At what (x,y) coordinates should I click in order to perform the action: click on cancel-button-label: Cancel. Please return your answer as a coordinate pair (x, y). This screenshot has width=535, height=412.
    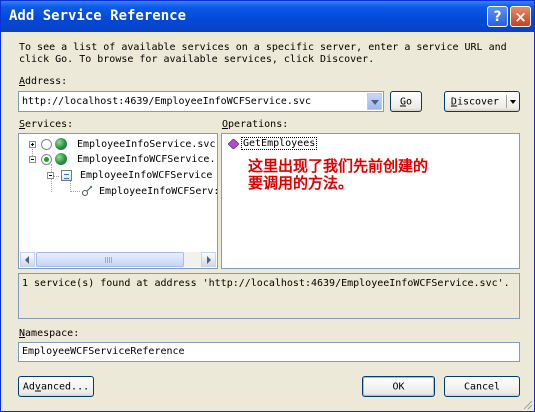
    Looking at the image, I should click on (482, 386).